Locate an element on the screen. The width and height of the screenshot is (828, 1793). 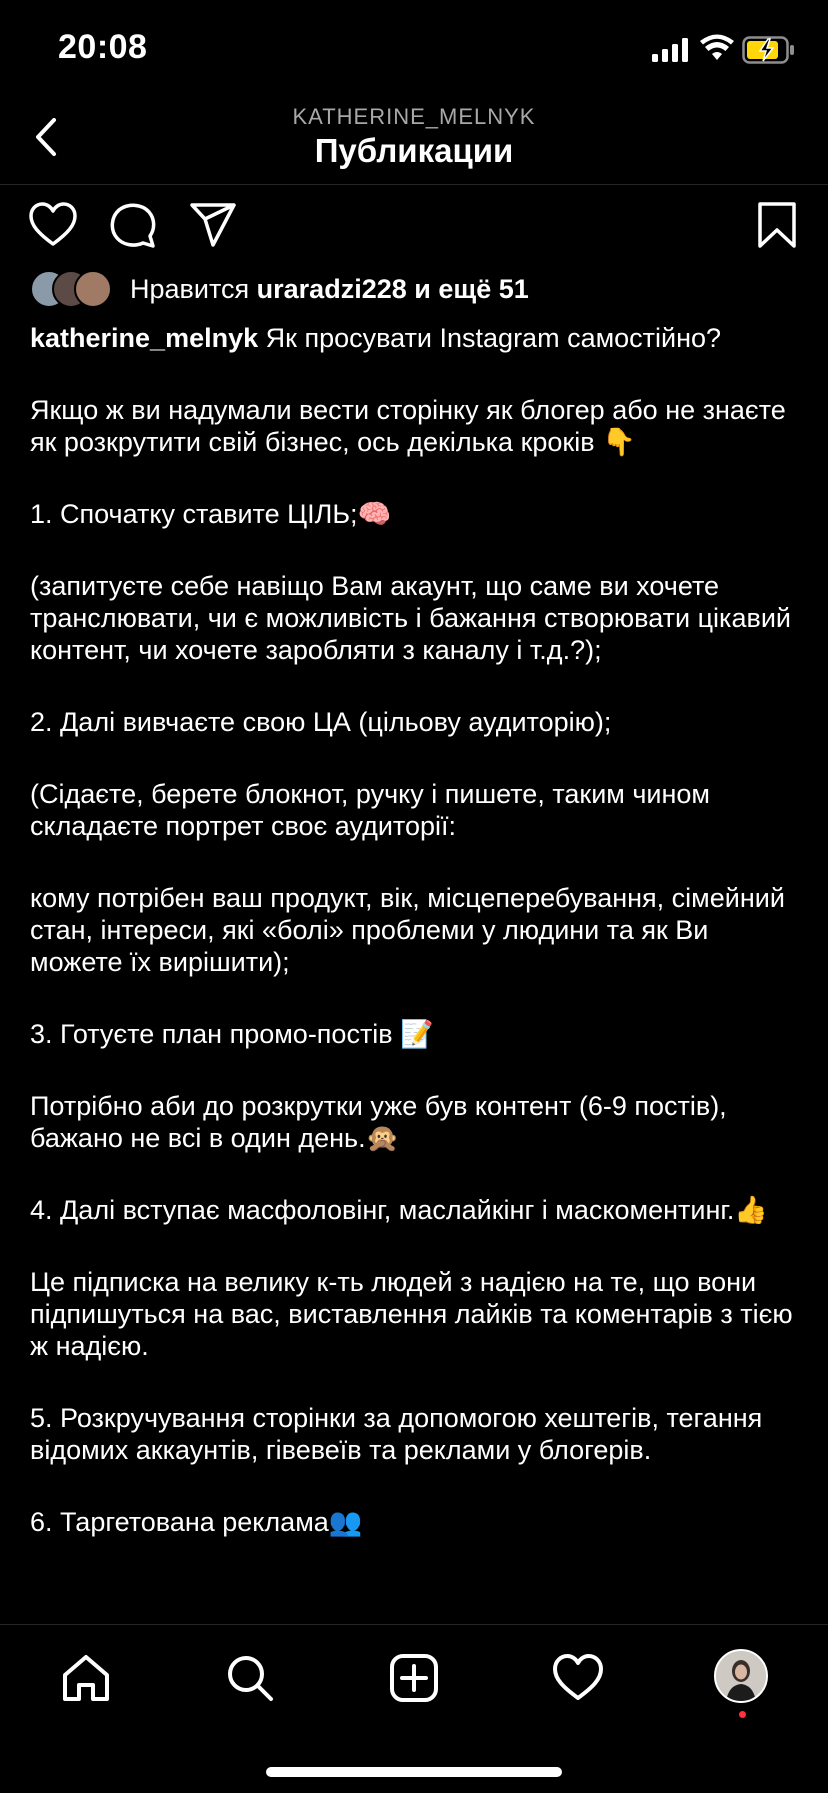
notification-dot is located at coordinates (742, 1714).